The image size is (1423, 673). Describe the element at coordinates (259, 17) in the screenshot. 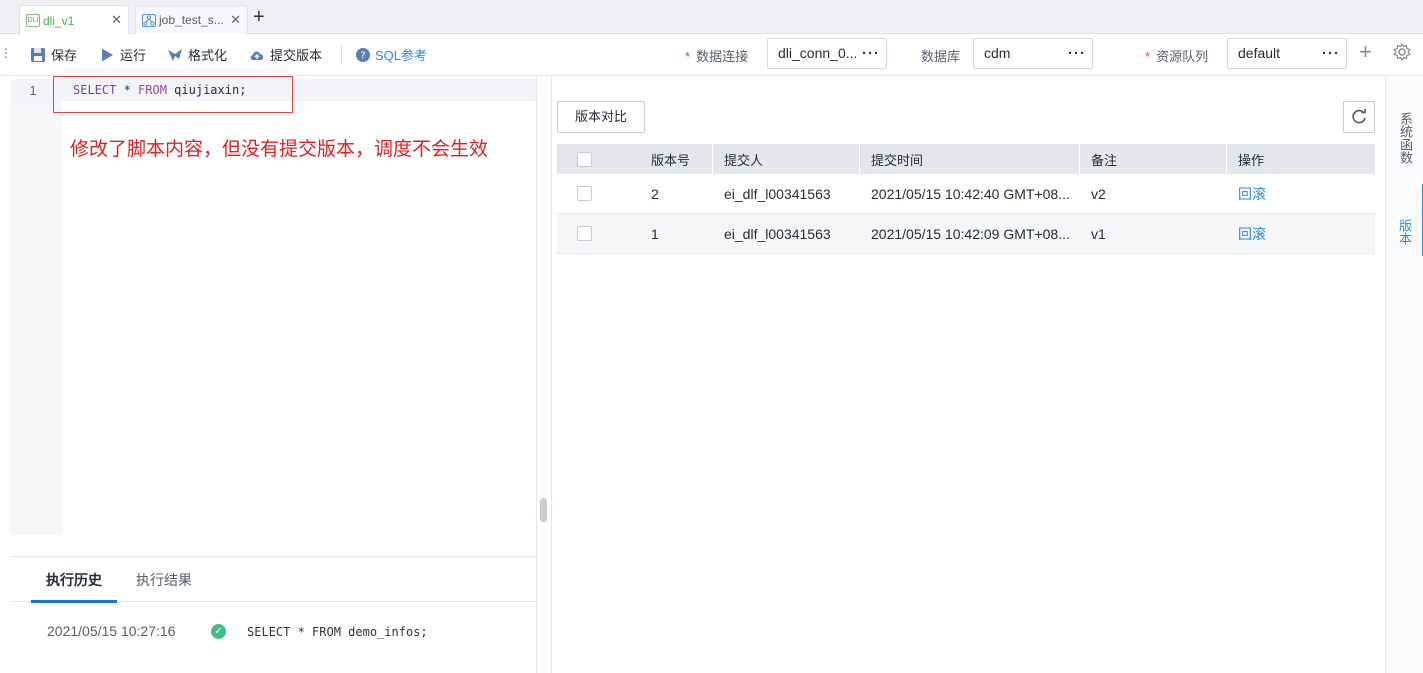

I see `add-tab-icon: +` at that location.